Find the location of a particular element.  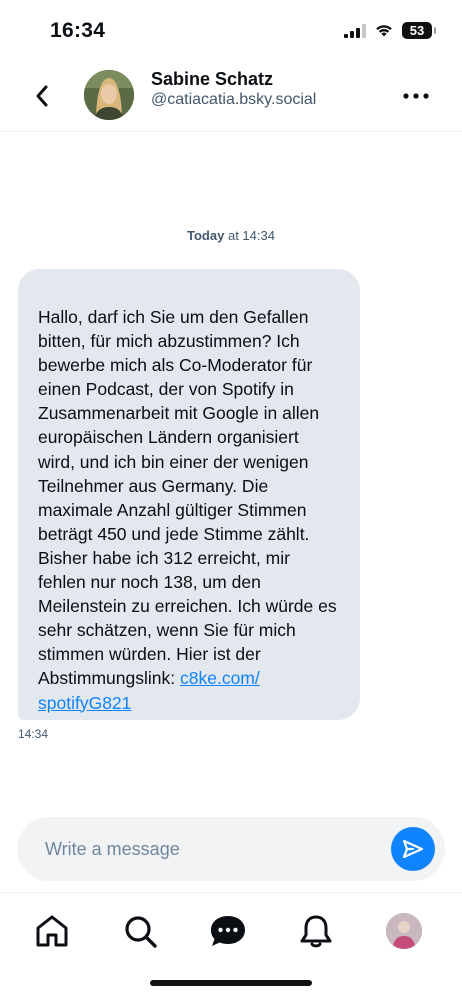

avatar is located at coordinates (109, 95).